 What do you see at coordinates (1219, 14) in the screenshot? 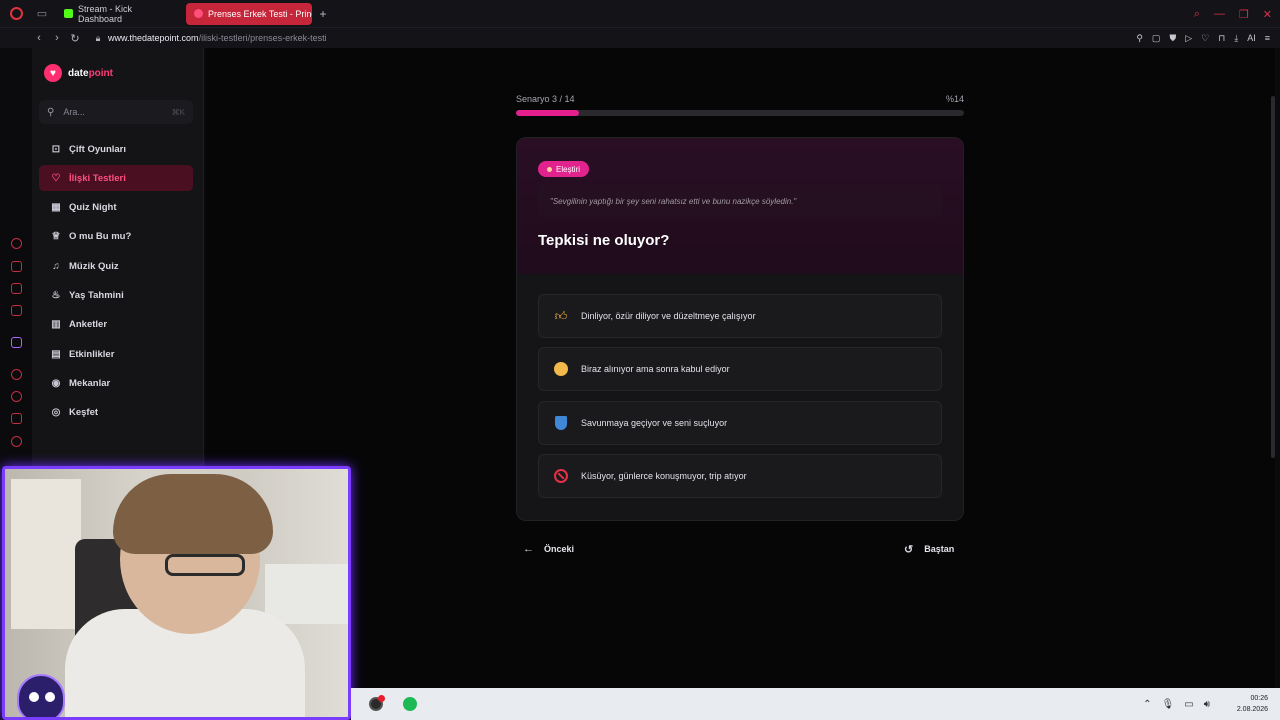
I see `minimize-icon: —` at bounding box center [1219, 14].